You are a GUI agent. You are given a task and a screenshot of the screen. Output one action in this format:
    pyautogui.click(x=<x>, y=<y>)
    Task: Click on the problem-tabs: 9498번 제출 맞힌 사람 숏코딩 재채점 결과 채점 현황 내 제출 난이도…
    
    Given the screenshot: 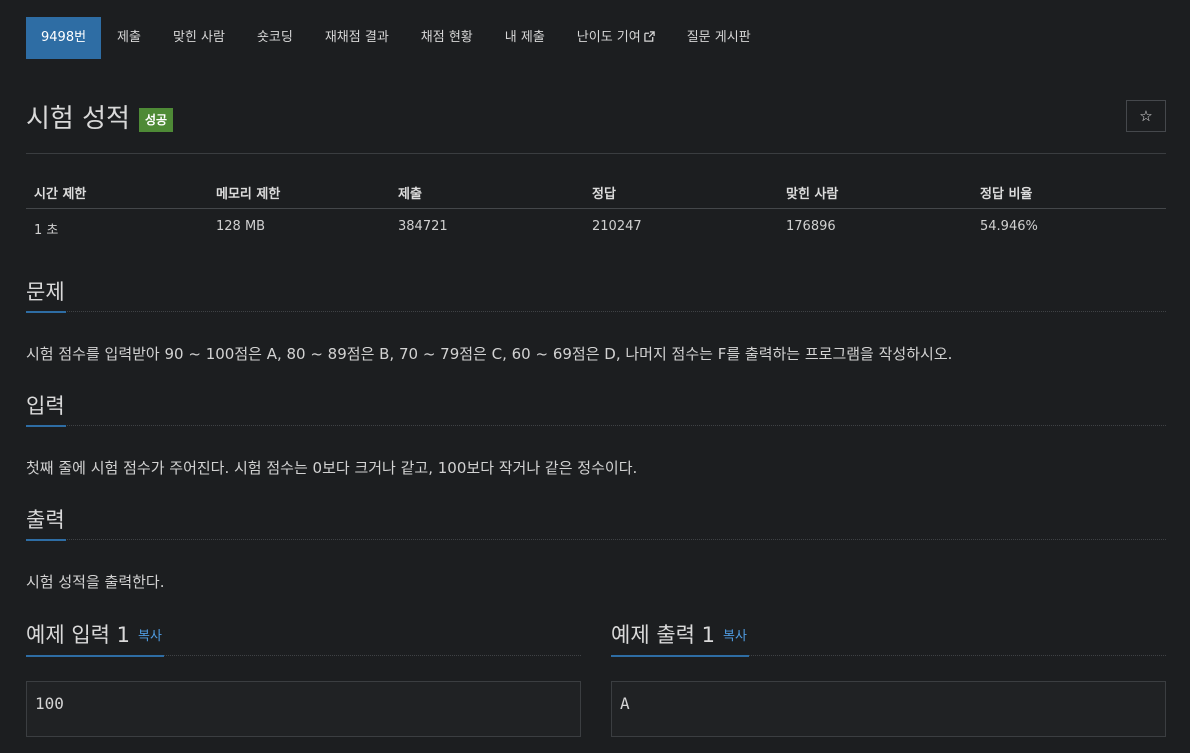 What is the action you would take?
    pyautogui.click(x=396, y=38)
    